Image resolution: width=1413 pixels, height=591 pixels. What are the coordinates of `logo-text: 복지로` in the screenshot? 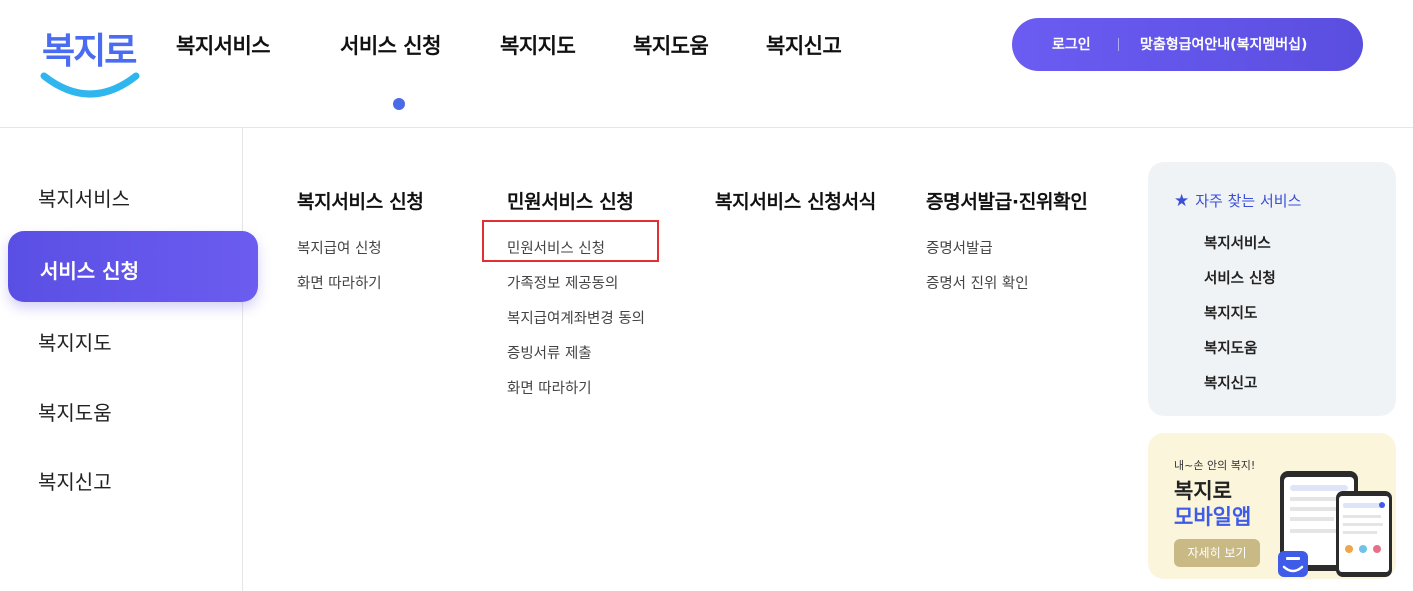 It's located at (89, 51).